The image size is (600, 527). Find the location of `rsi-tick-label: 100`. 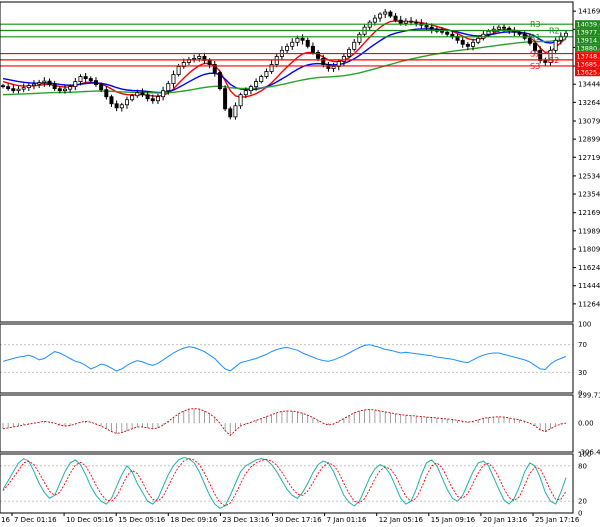

rsi-tick-label: 100 is located at coordinates (584, 325).